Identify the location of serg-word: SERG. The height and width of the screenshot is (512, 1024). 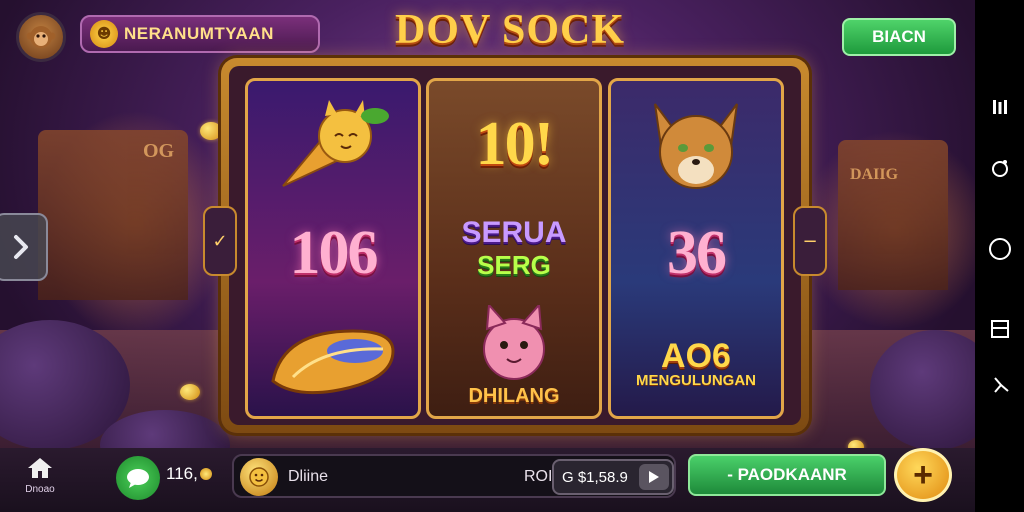
(514, 265).